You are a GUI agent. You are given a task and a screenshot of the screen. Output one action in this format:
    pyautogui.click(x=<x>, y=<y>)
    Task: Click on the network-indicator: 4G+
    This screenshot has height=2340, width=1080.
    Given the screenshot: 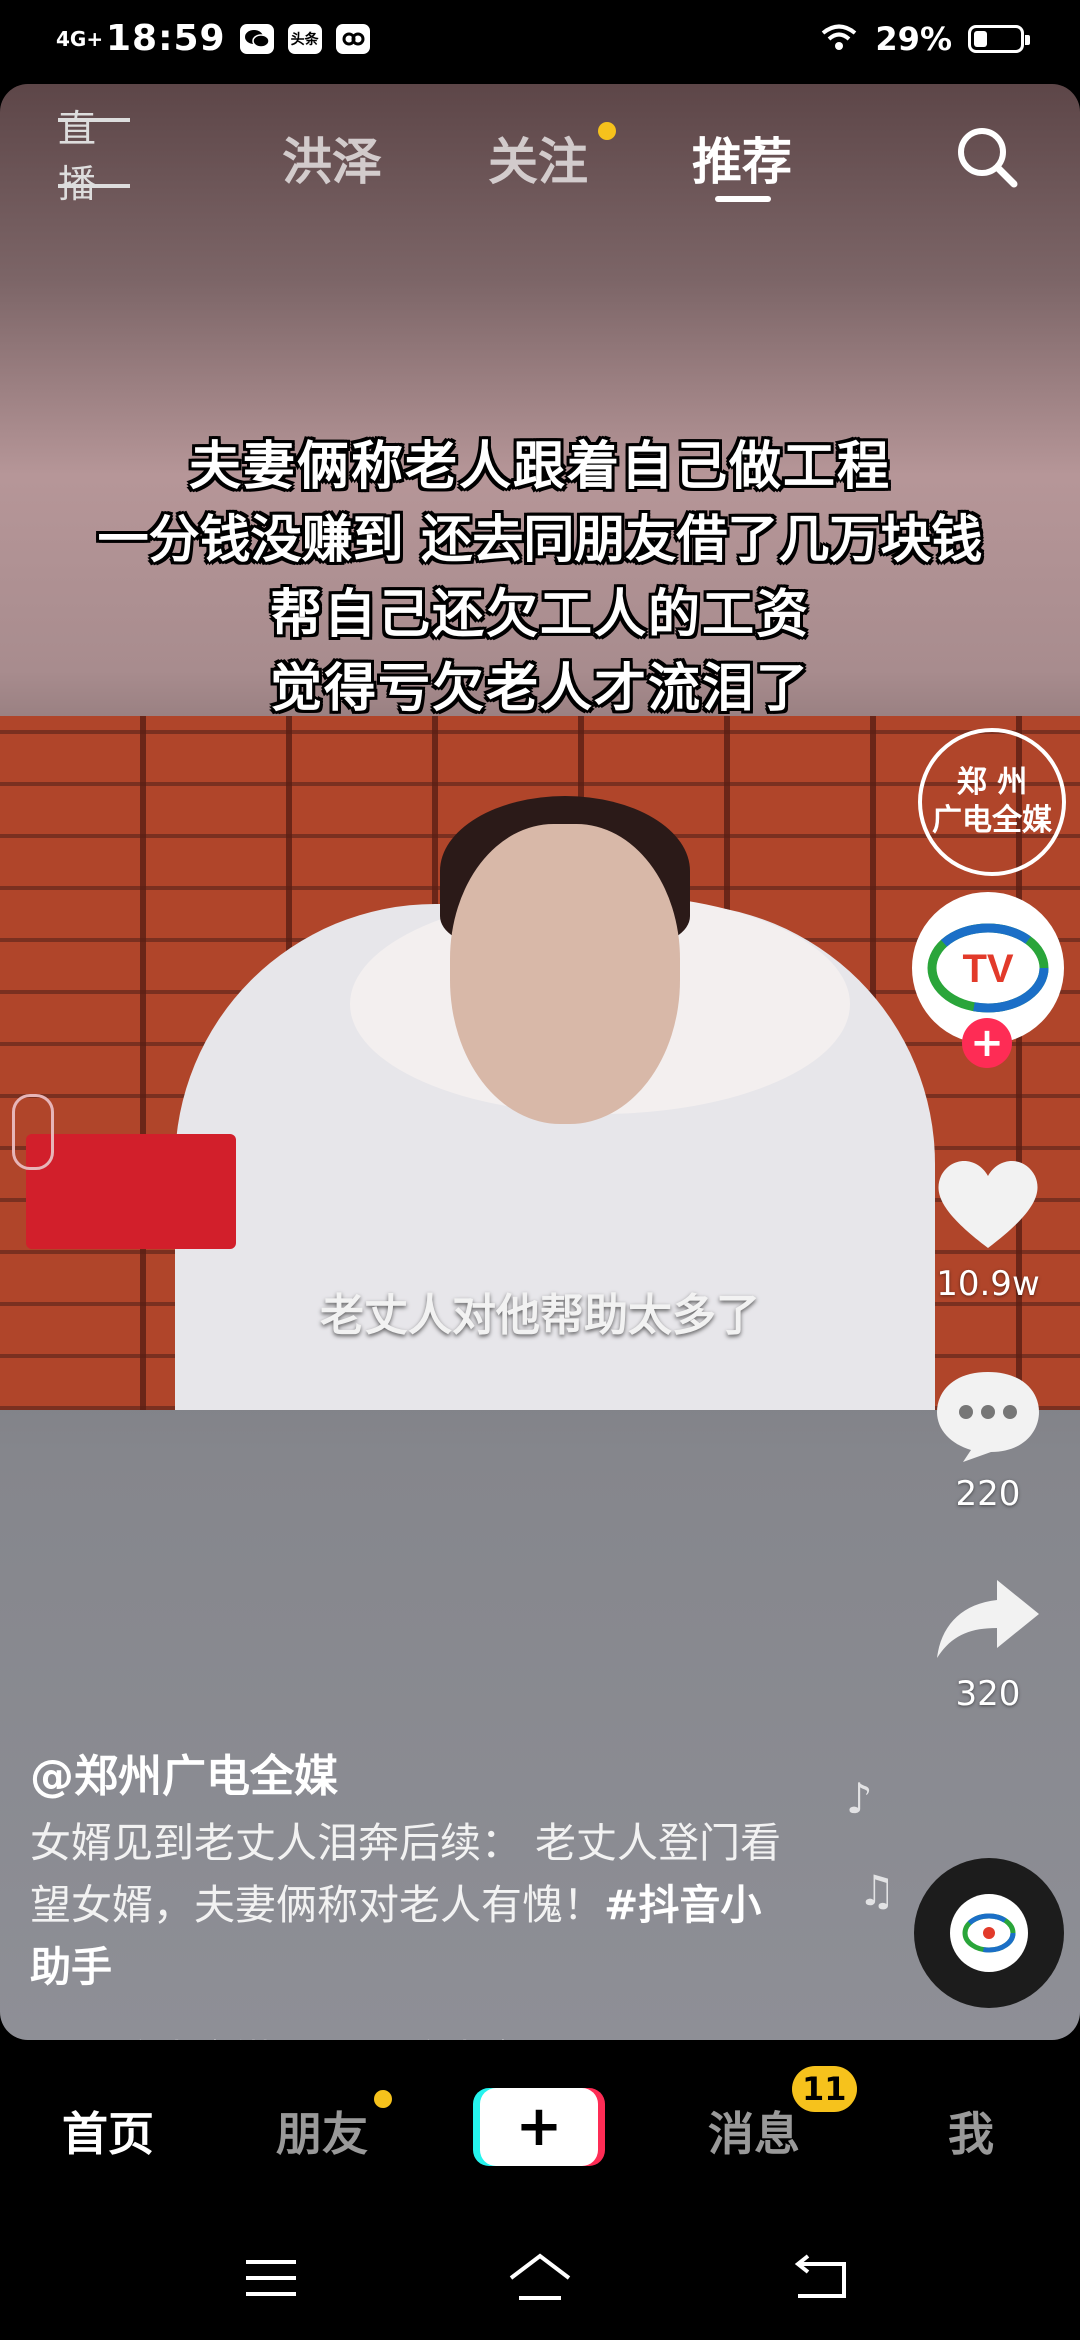 What is the action you would take?
    pyautogui.click(x=80, y=38)
    